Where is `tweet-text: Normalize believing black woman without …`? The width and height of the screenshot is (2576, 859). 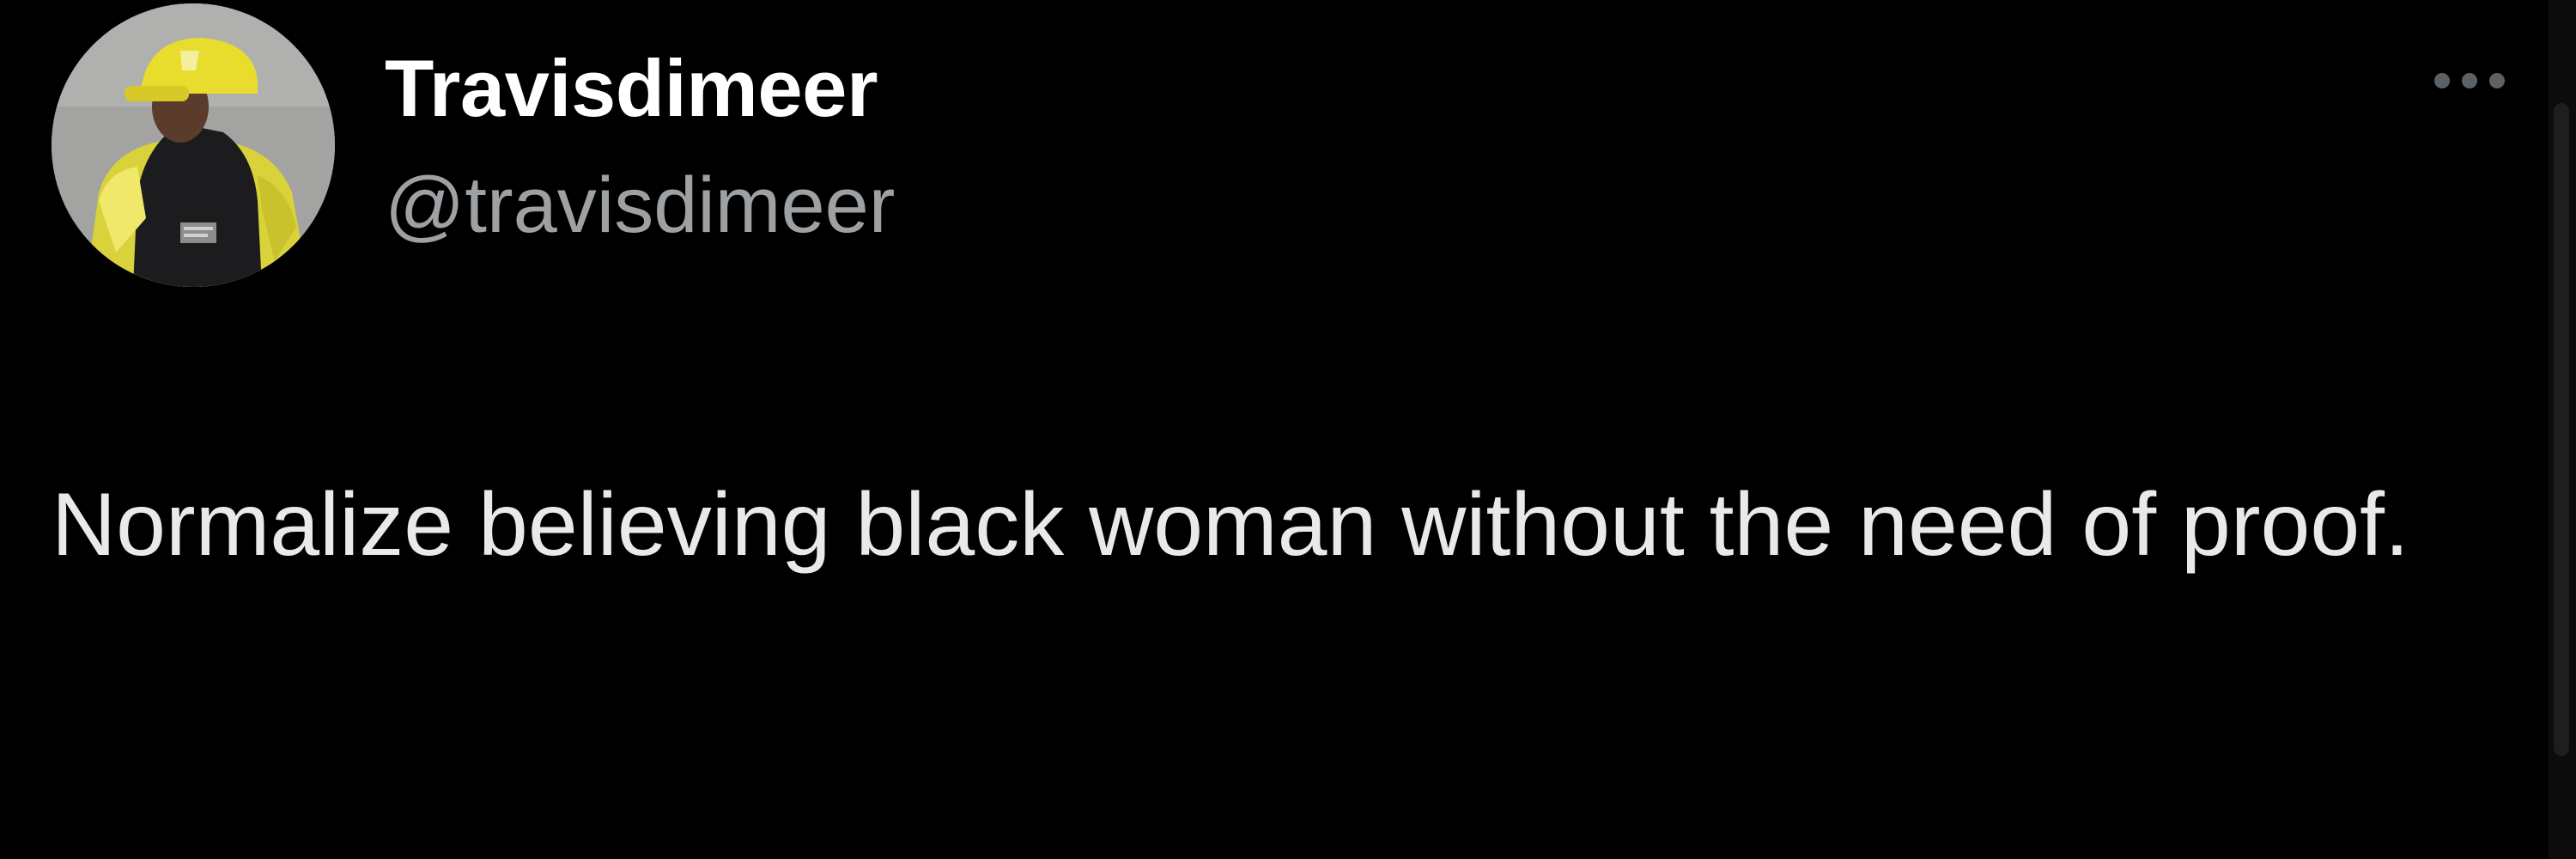
tweet-text: Normalize believing black woman without … is located at coordinates (1230, 525).